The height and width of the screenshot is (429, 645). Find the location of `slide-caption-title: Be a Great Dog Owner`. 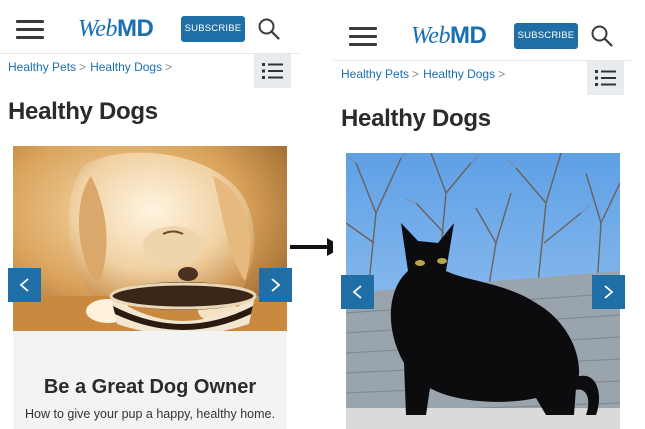

slide-caption-title: Be a Great Dog Owner is located at coordinates (150, 387).